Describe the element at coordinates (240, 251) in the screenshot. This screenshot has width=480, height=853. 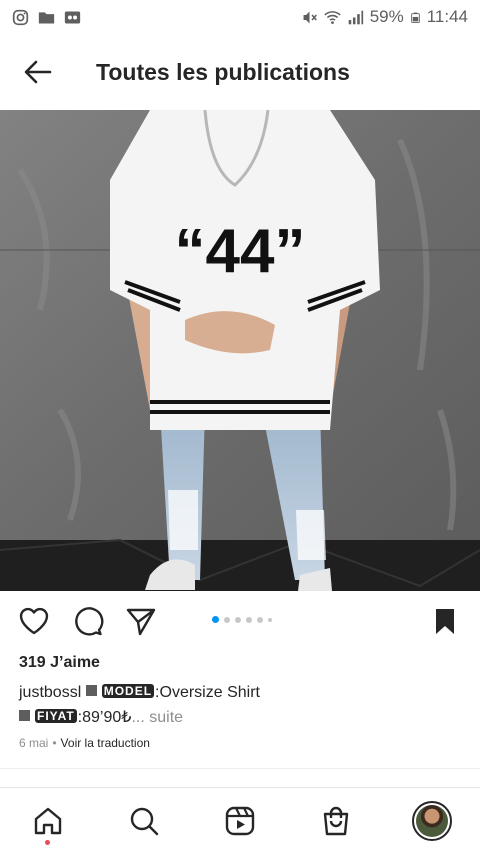
I see `shirt-print-text: “44”` at that location.